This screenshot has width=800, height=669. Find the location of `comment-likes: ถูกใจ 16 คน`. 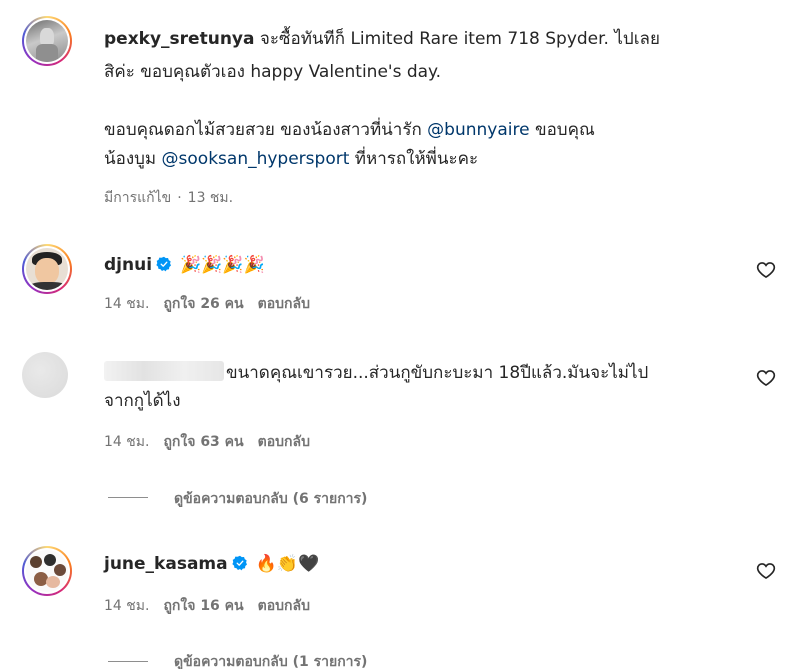

comment-likes: ถูกใจ 16 คน is located at coordinates (203, 606).